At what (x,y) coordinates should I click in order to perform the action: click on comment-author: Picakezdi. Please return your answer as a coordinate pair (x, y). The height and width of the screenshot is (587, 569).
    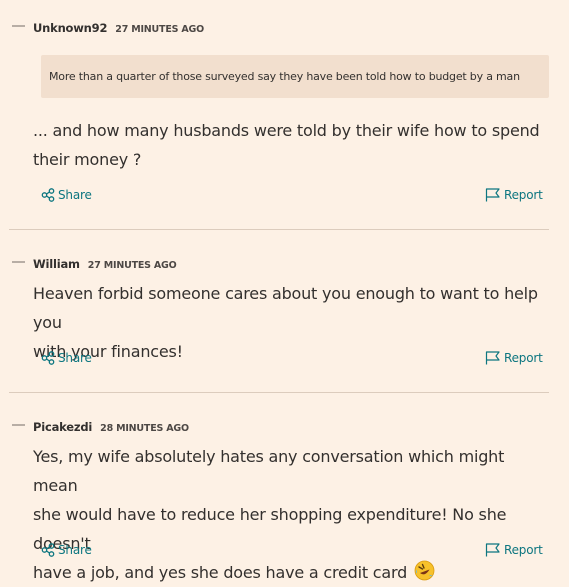
    Looking at the image, I should click on (62, 427).